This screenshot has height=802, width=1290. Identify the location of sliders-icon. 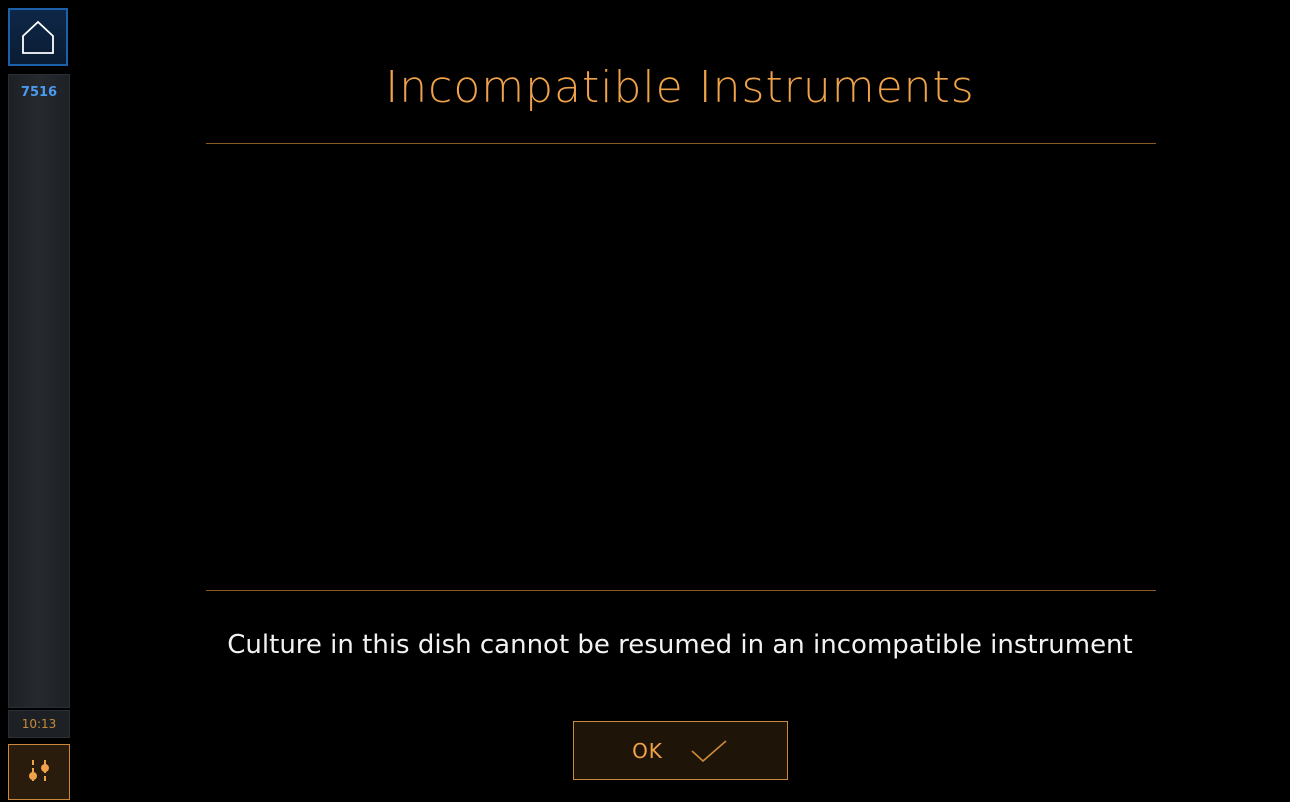
(39, 772).